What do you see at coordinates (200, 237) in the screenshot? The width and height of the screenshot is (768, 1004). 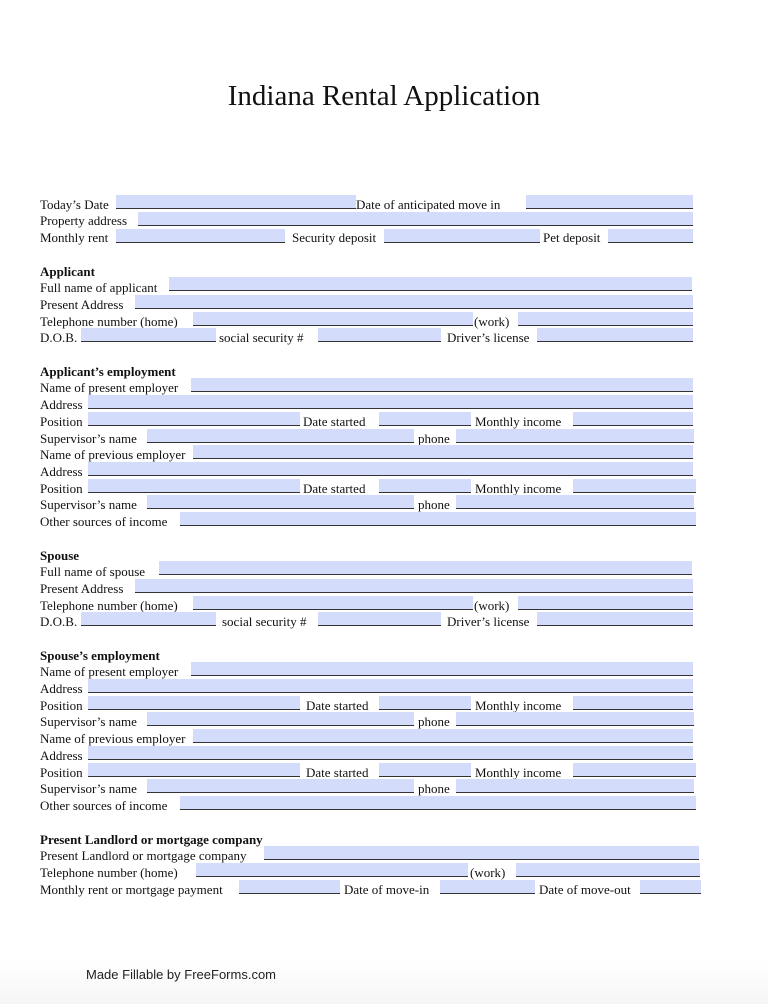 I see `monthly-rent-field` at bounding box center [200, 237].